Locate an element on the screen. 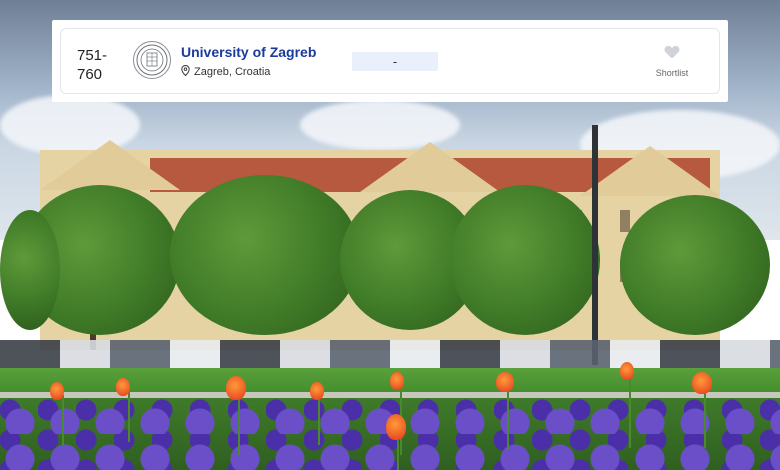 The width and height of the screenshot is (780, 470). map-pin-icon is located at coordinates (185, 71).